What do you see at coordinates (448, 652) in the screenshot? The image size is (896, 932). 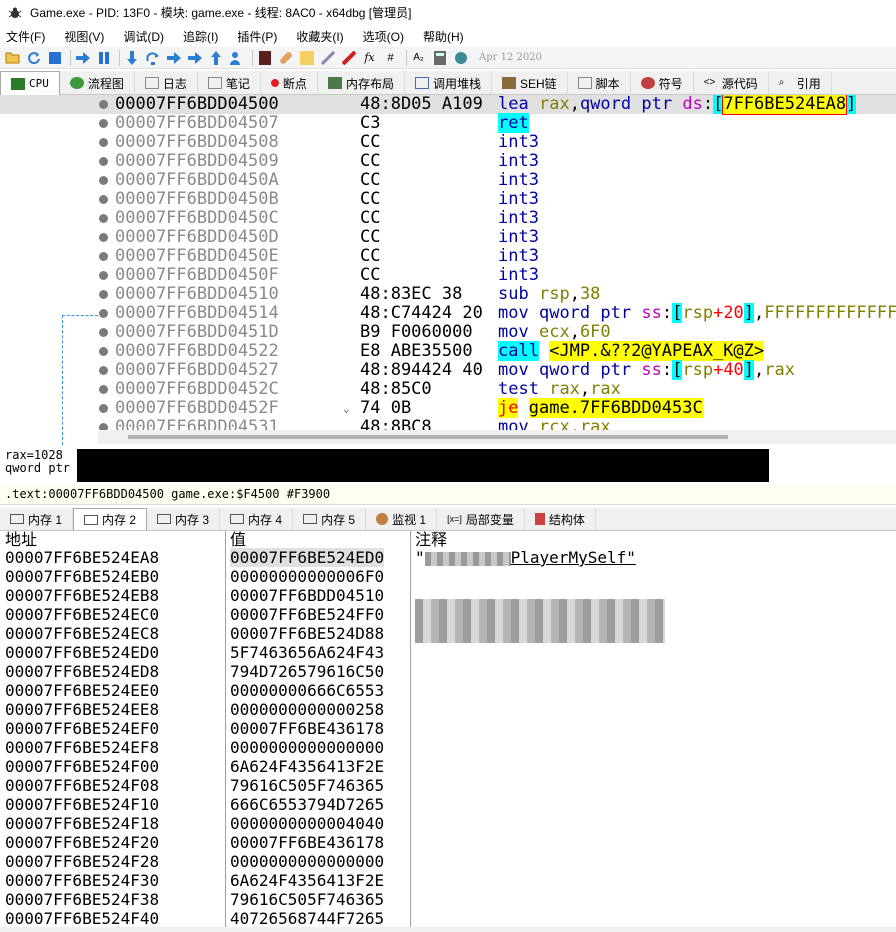 I see `dump-row: 00007FF6BE524ED0 5F7463656A624F43` at bounding box center [448, 652].